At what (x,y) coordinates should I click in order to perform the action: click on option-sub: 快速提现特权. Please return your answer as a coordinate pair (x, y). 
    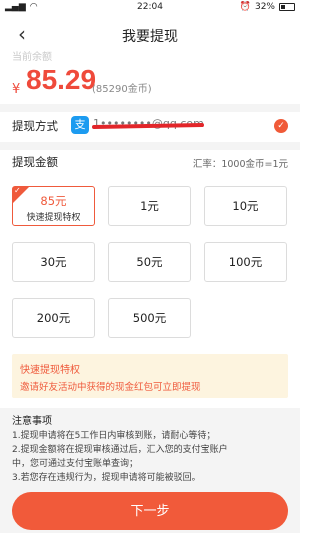
    Looking at the image, I should click on (53, 218).